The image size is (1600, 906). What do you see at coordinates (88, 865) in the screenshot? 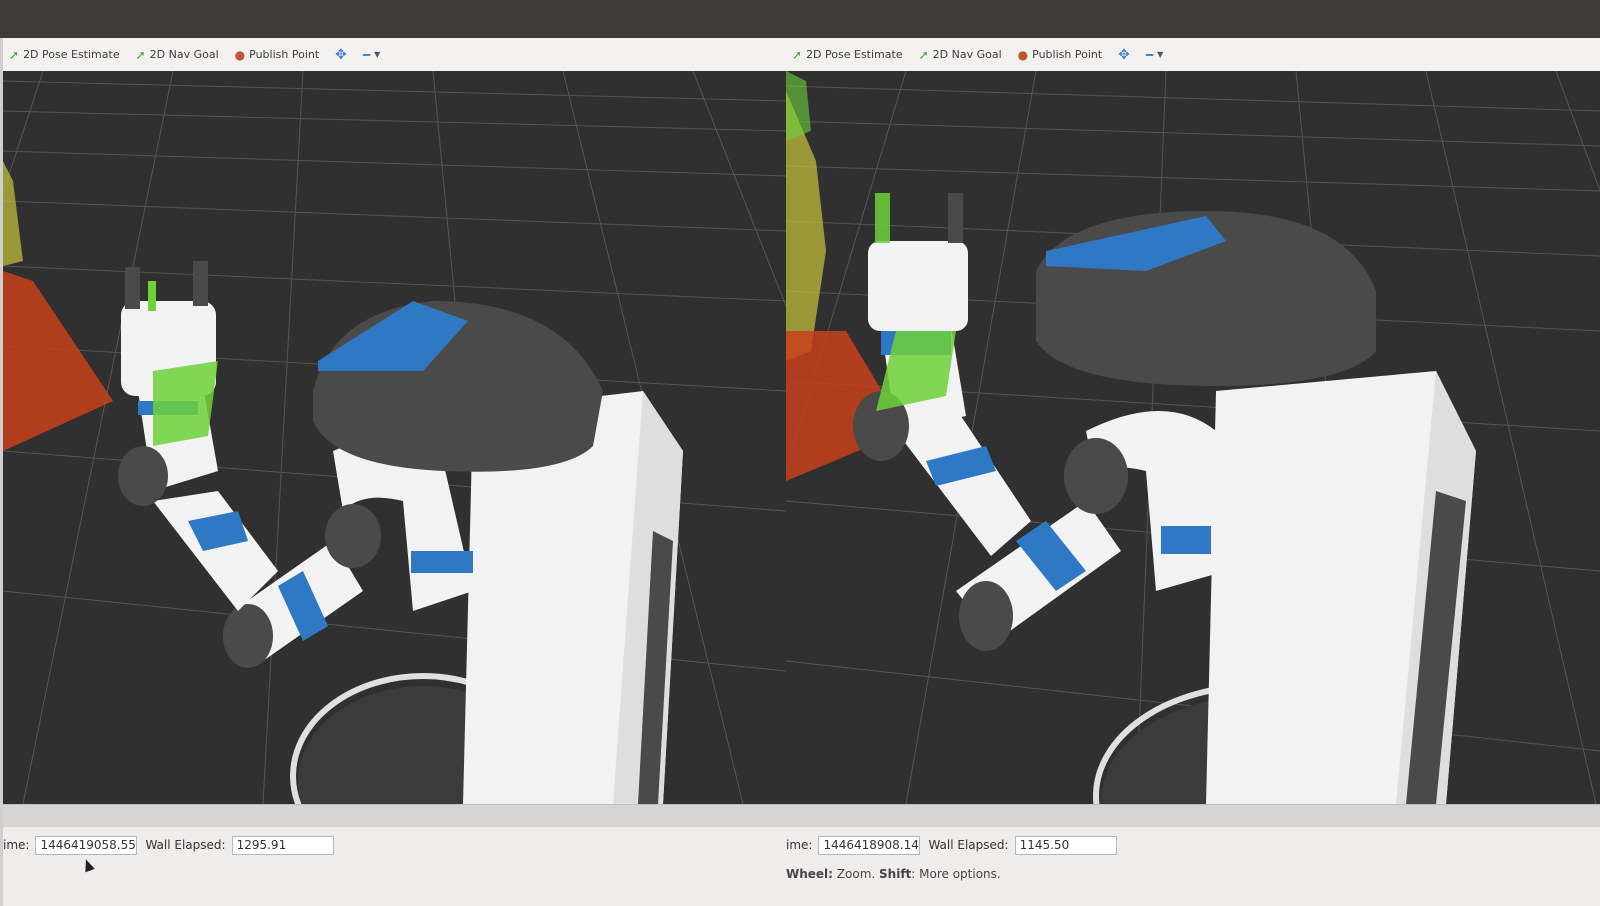
I see `mouse-cursor-icon` at bounding box center [88, 865].